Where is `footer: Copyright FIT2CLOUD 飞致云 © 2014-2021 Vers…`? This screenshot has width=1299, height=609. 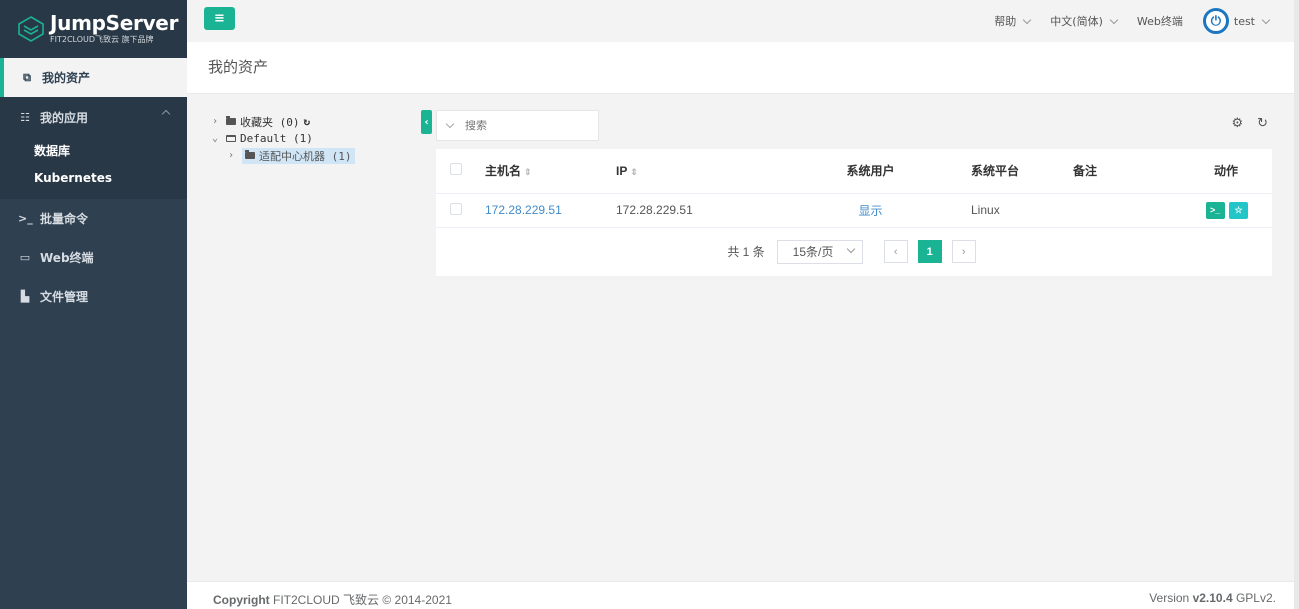
footer: Copyright FIT2CLOUD 飞致云 © 2014-2021 Vers… is located at coordinates (740, 595).